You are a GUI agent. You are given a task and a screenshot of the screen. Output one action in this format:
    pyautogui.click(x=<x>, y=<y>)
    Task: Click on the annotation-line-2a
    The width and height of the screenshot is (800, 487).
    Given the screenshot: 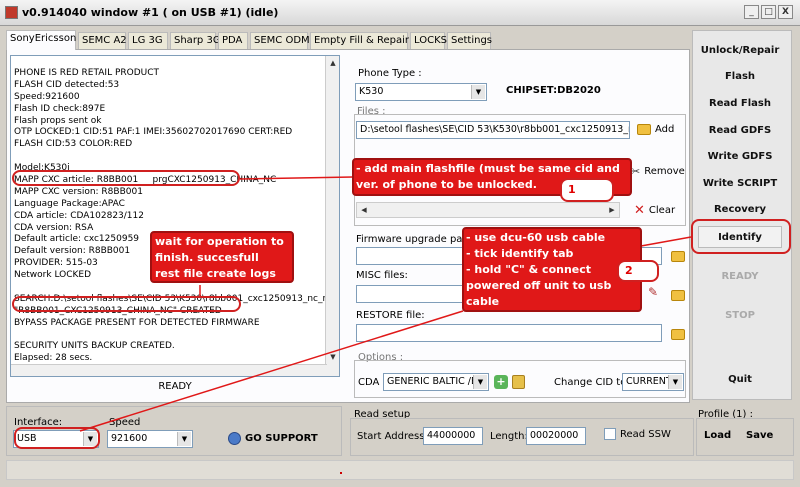 What is the action you would take?
    pyautogui.click(x=666, y=241)
    